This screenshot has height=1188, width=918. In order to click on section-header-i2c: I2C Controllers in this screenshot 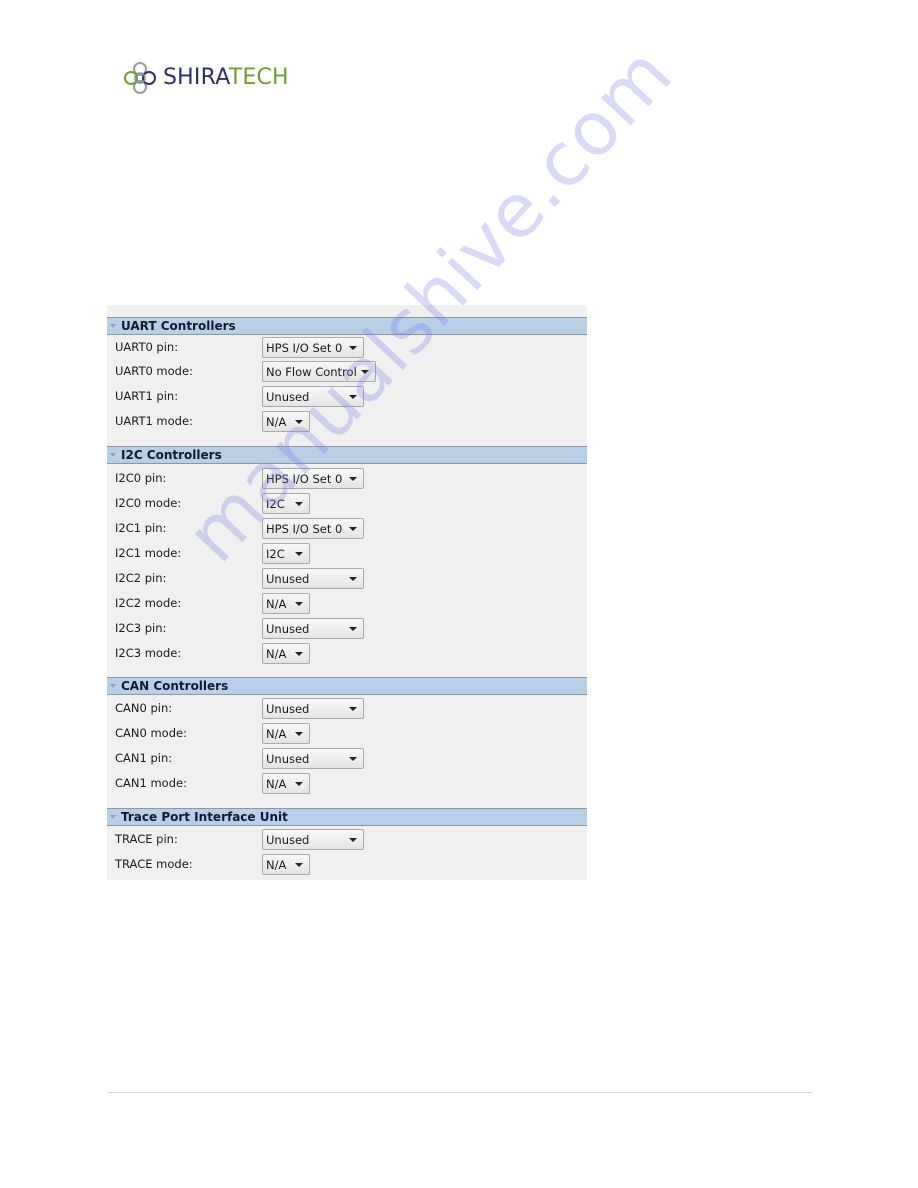, I will do `click(347, 455)`.